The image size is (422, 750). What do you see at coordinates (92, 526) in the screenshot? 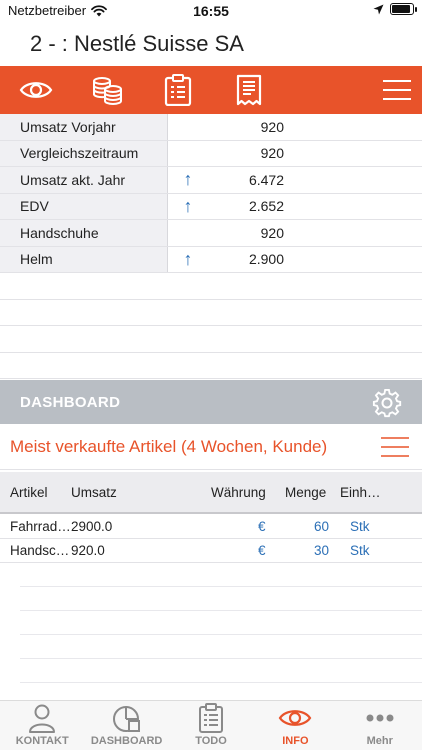
I see `cell-umsatz: 2900.0` at bounding box center [92, 526].